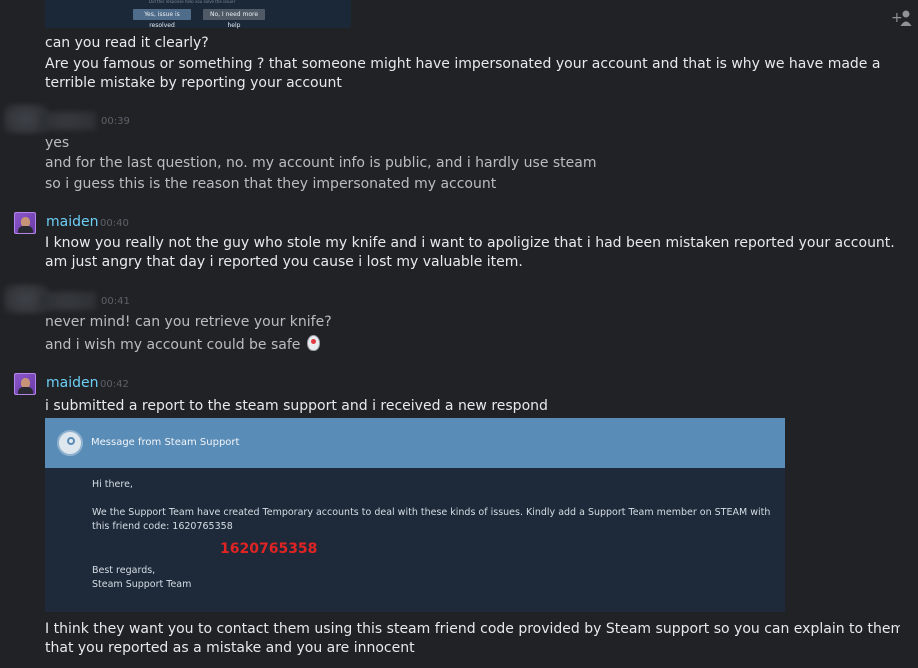  What do you see at coordinates (114, 223) in the screenshot?
I see `timestamp: 00:40` at bounding box center [114, 223].